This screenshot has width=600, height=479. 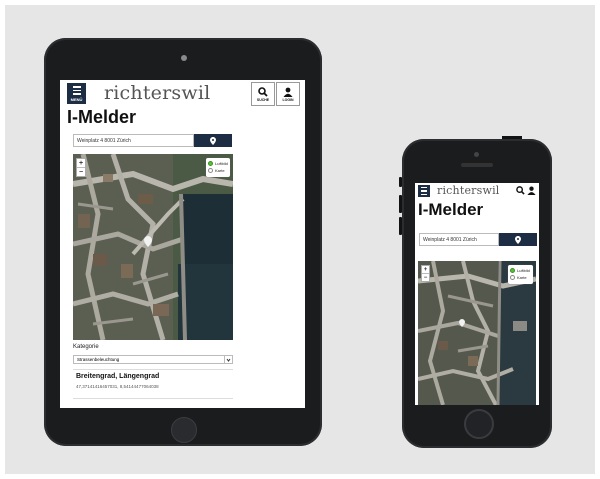 What do you see at coordinates (76, 99) in the screenshot?
I see `menu-label: MENÜ` at bounding box center [76, 99].